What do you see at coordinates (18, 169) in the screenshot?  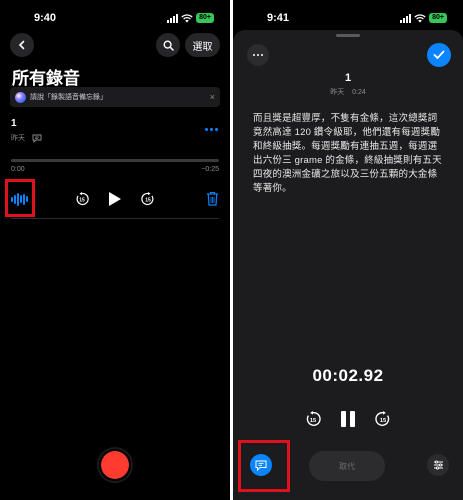 I see `elapsed-time: 0:00` at bounding box center [18, 169].